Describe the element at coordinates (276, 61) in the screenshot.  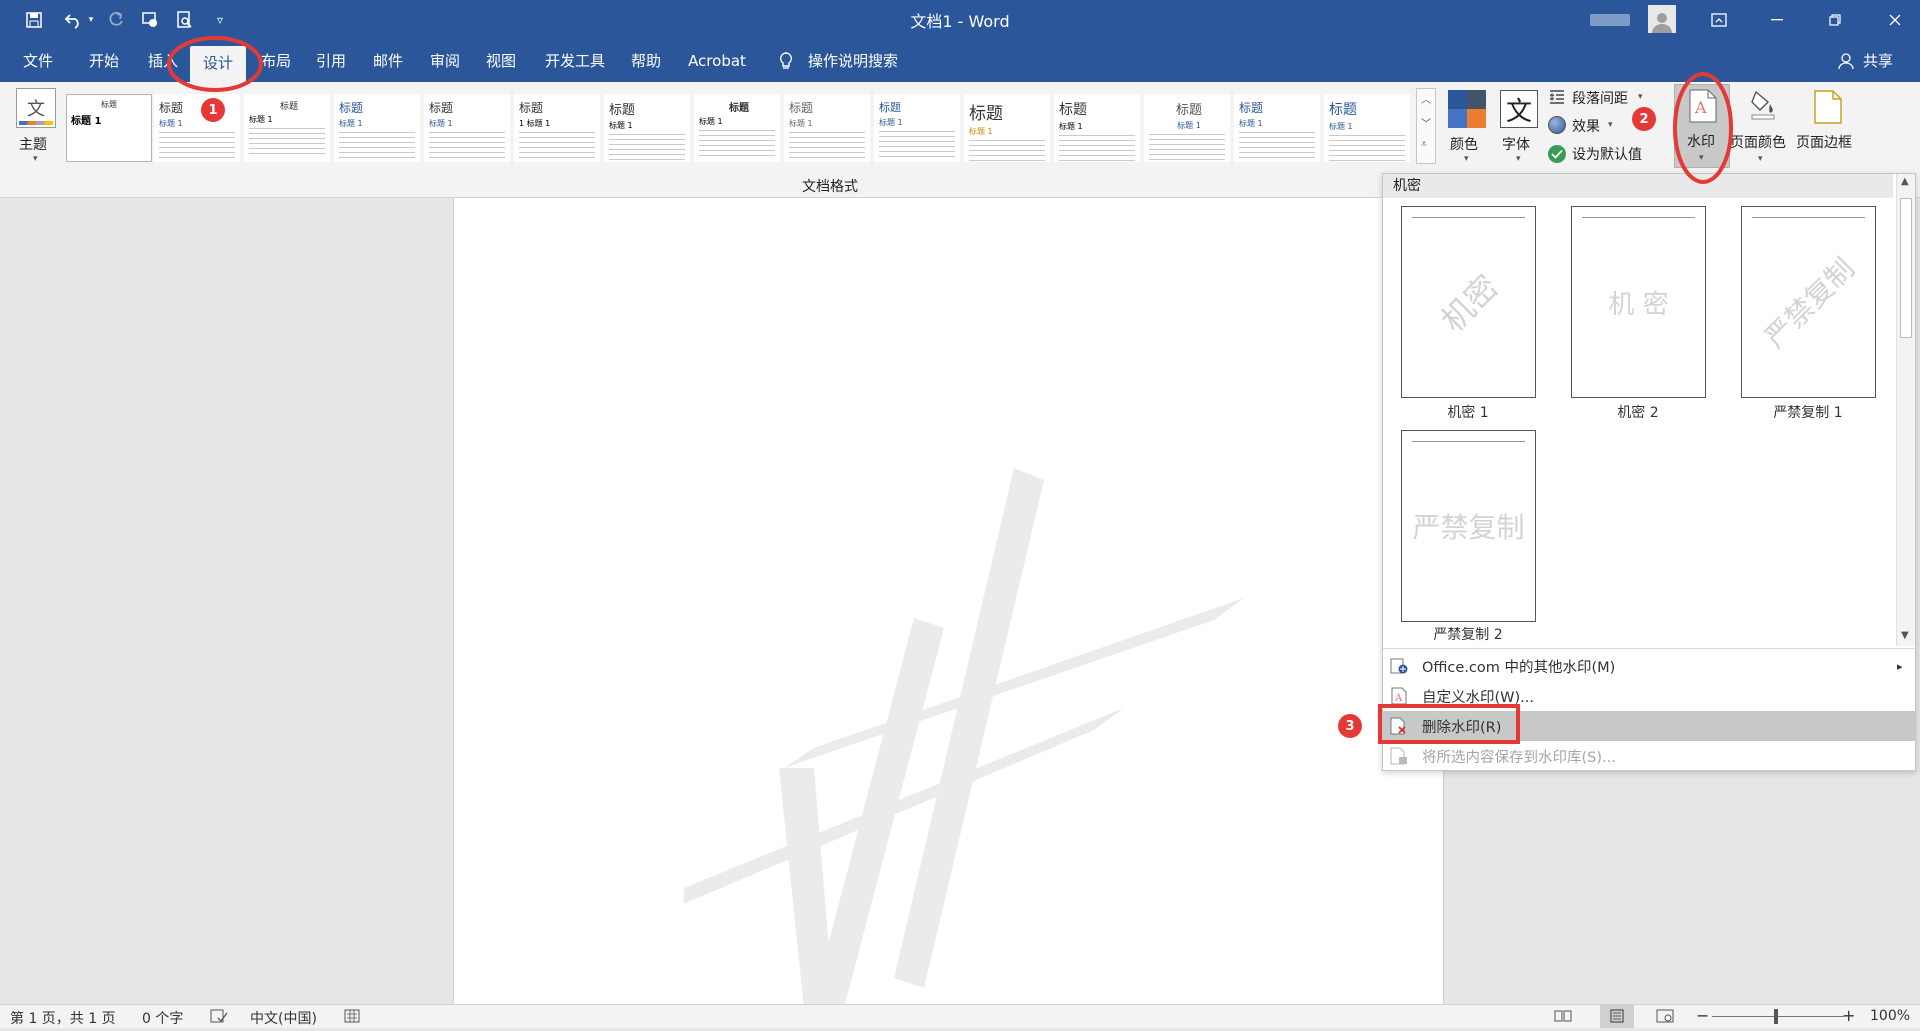
I see `tab-layout: 布局` at that location.